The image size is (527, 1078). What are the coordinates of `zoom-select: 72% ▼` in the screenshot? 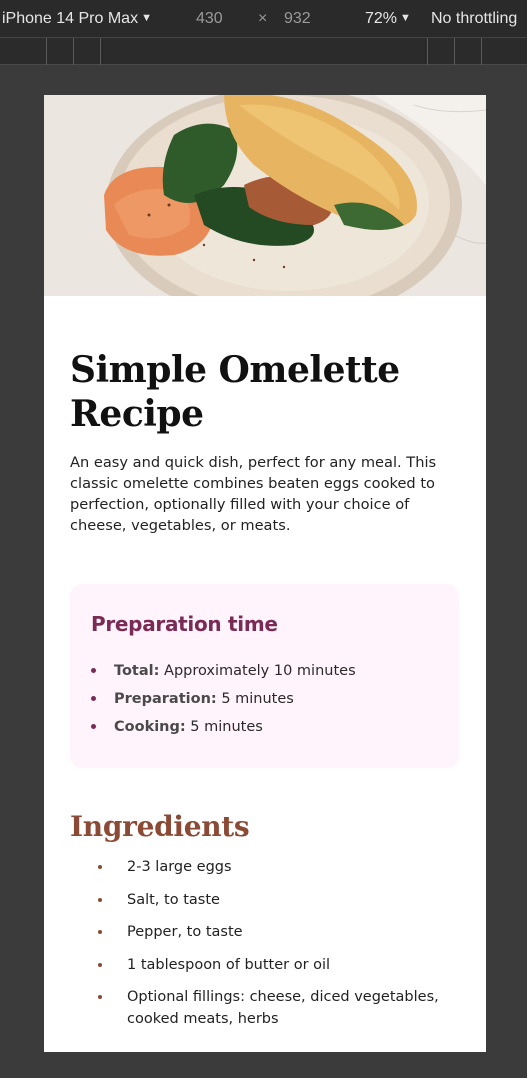 It's located at (388, 19).